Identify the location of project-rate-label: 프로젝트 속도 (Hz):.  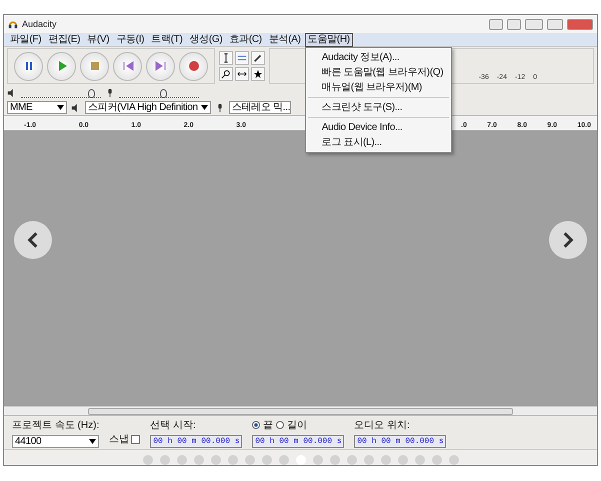
(56, 425).